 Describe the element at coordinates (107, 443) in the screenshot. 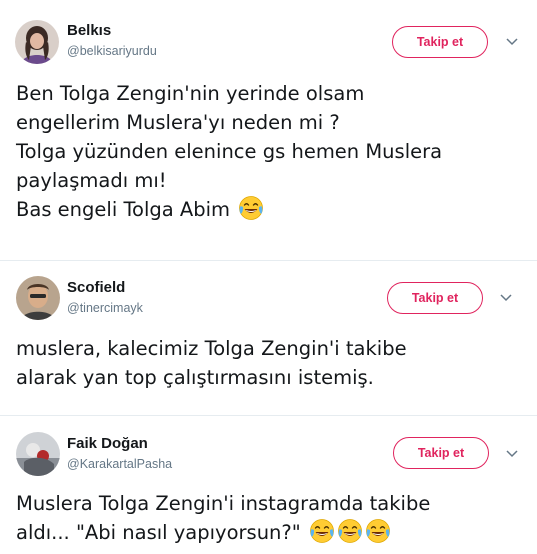

I see `user-name: Faik Doğan` at that location.